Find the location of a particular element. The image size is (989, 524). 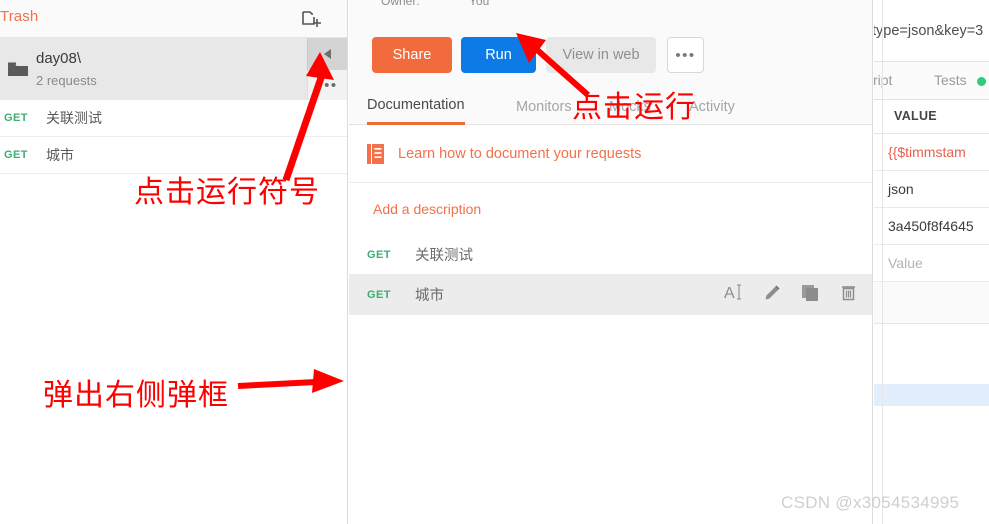

param-value-placeholder: Value is located at coordinates (905, 263).